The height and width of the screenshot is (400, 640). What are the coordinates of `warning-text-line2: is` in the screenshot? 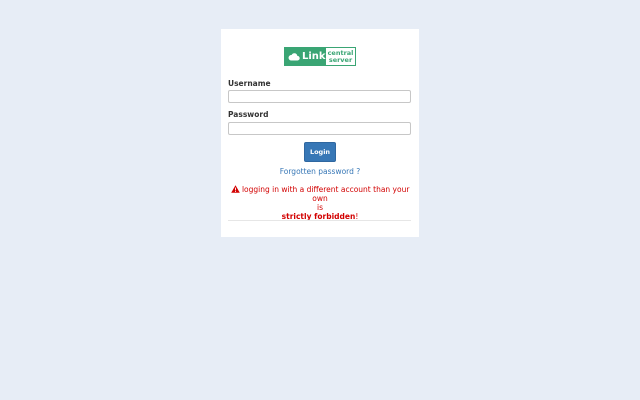 It's located at (320, 207).